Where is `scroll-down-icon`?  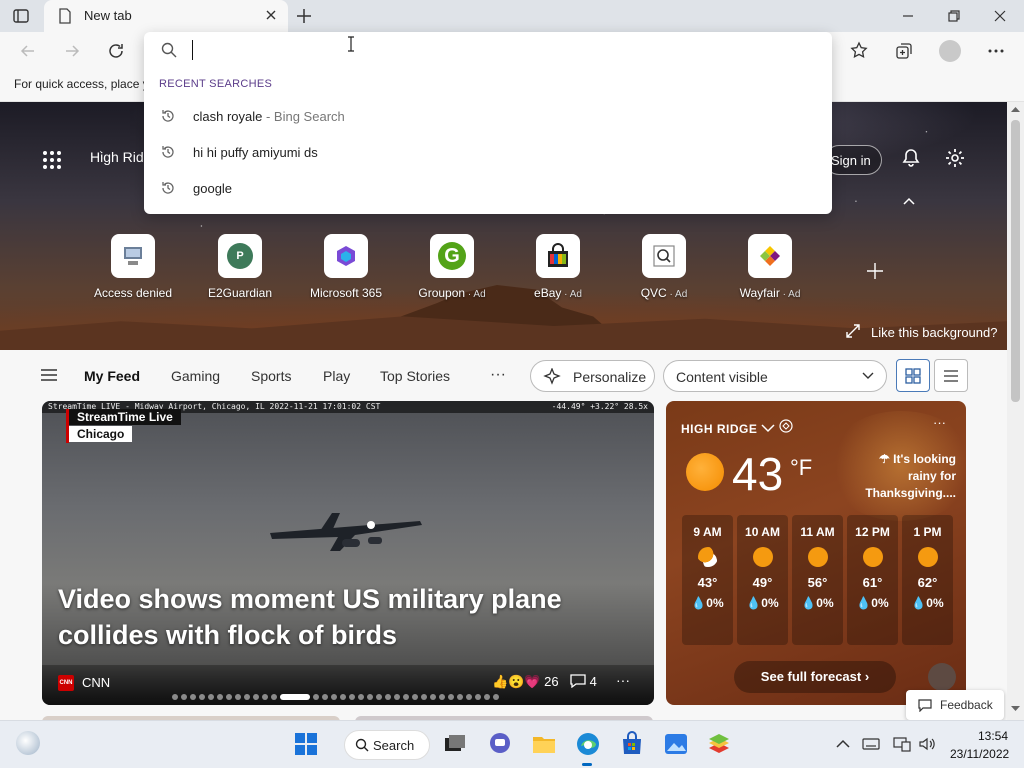 scroll-down-icon is located at coordinates (1015, 709).